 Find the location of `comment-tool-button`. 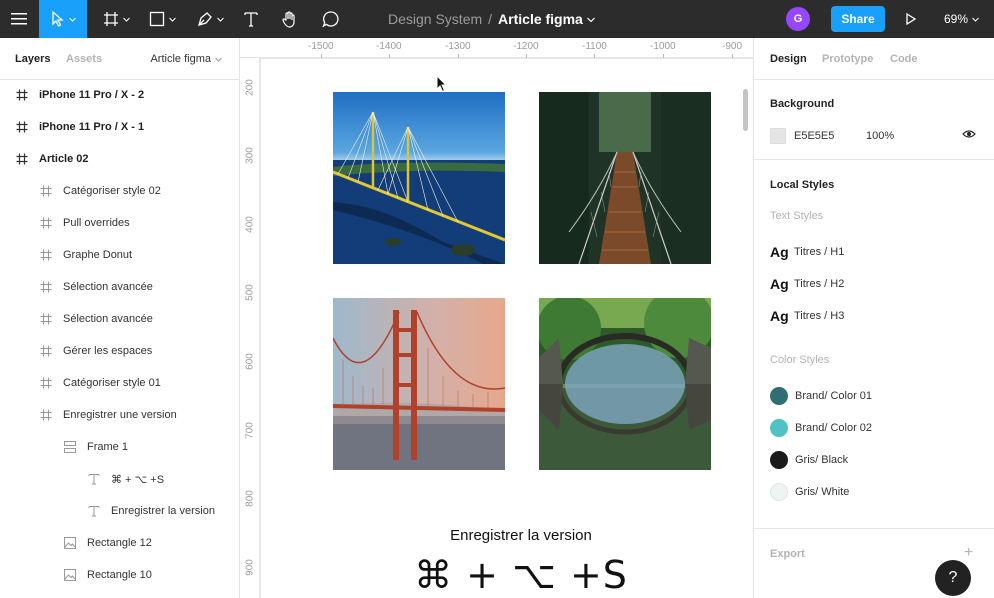

comment-tool-button is located at coordinates (331, 19).